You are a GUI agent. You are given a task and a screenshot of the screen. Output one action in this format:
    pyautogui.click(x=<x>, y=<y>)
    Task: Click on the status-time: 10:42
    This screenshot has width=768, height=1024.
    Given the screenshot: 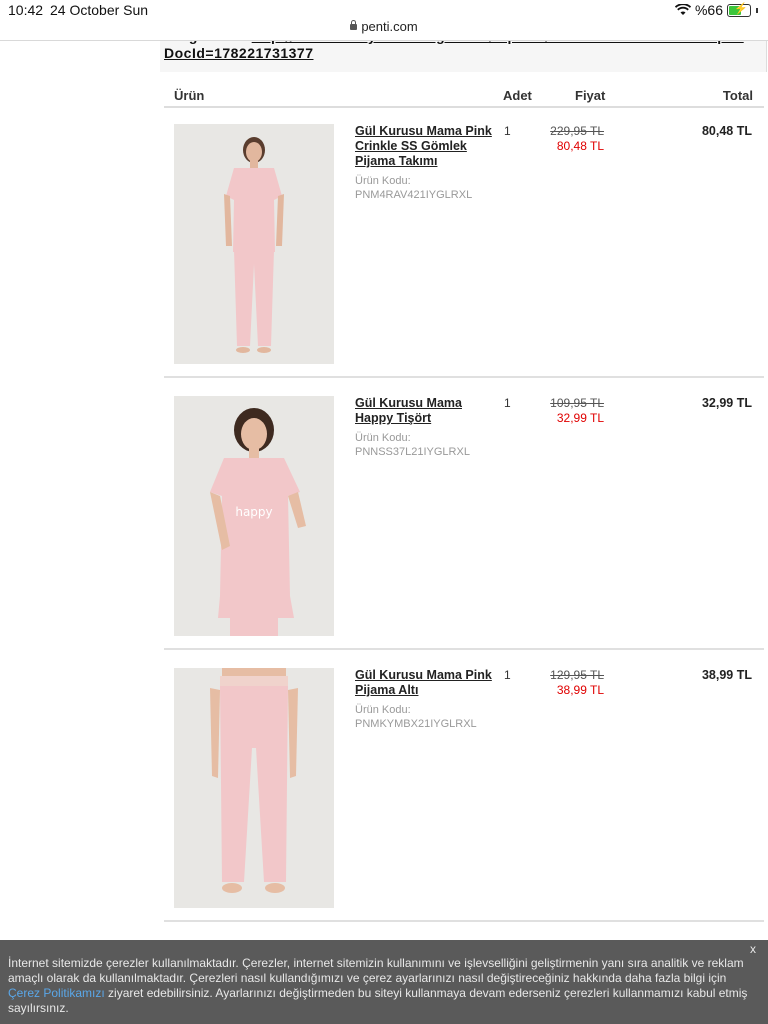 What is the action you would take?
    pyautogui.click(x=26, y=10)
    